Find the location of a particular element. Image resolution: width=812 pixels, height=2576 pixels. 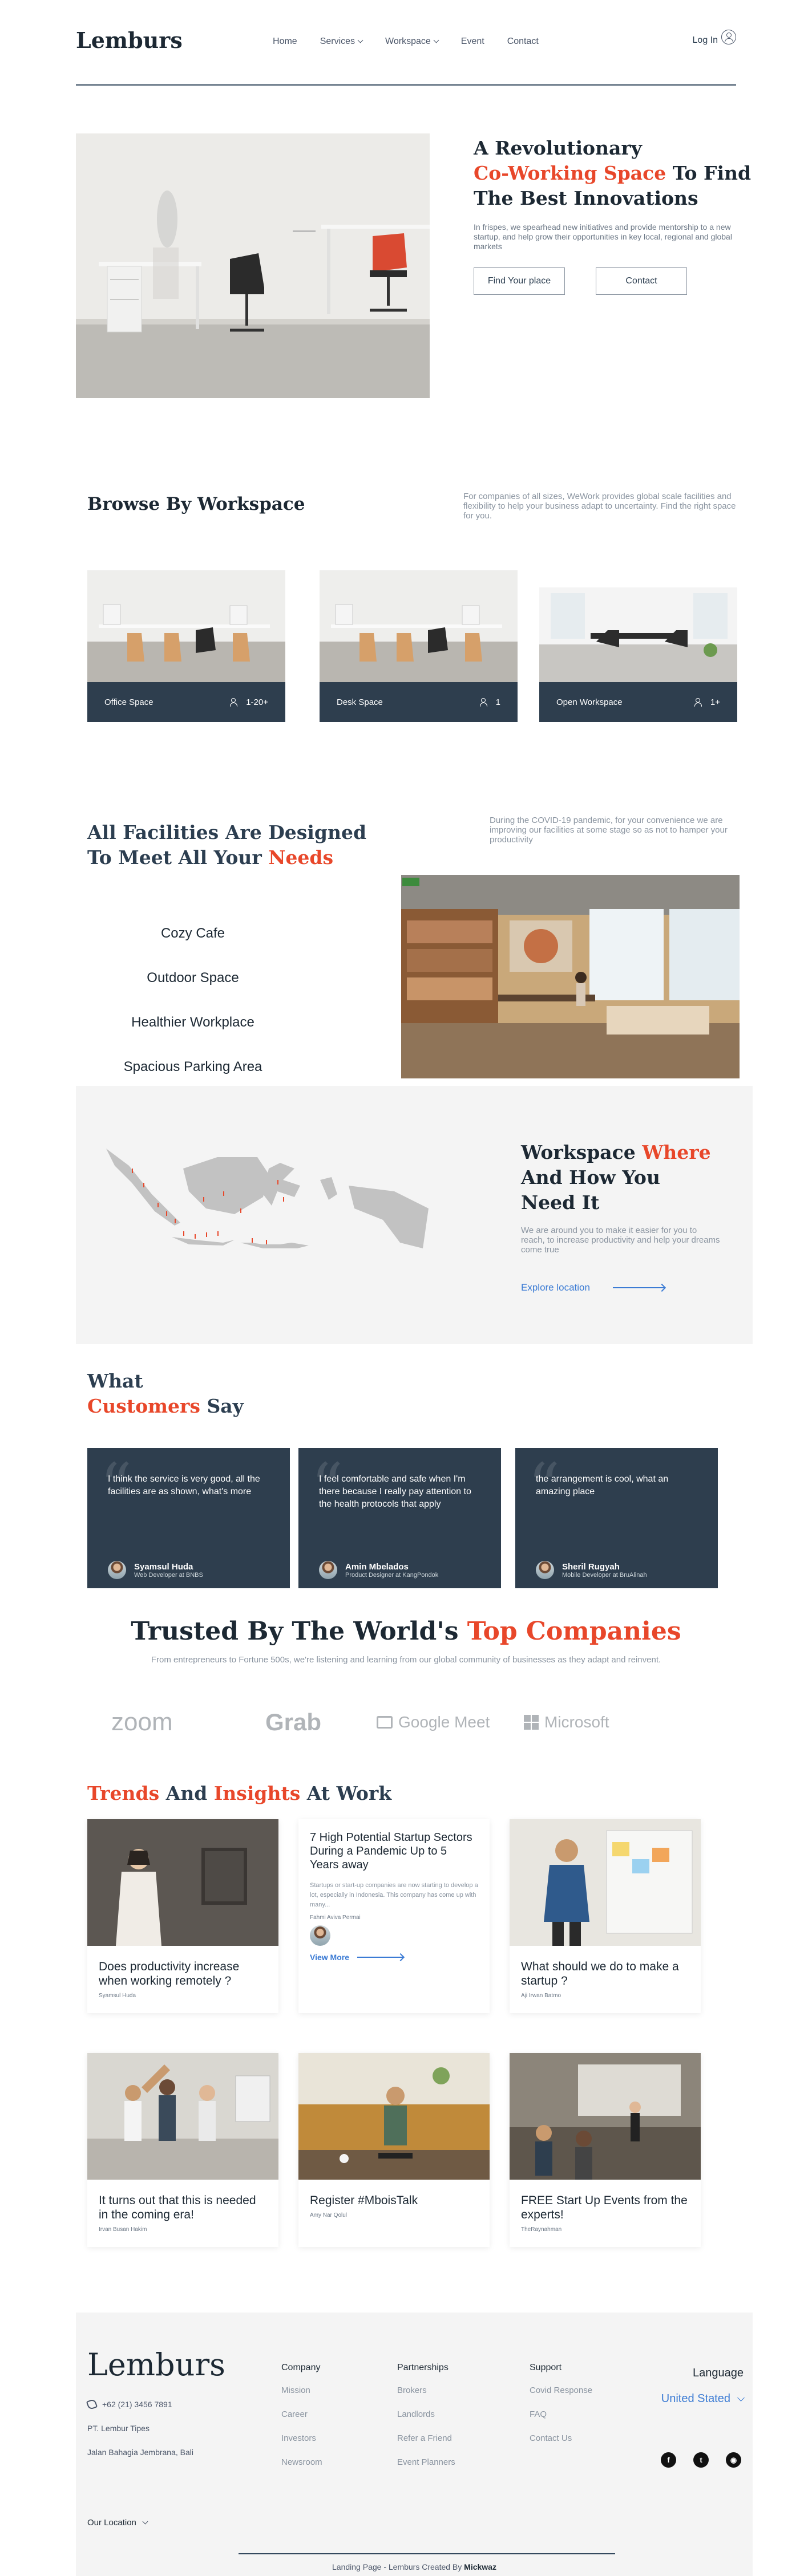

workspace-capacity: 1+ is located at coordinates (707, 702).